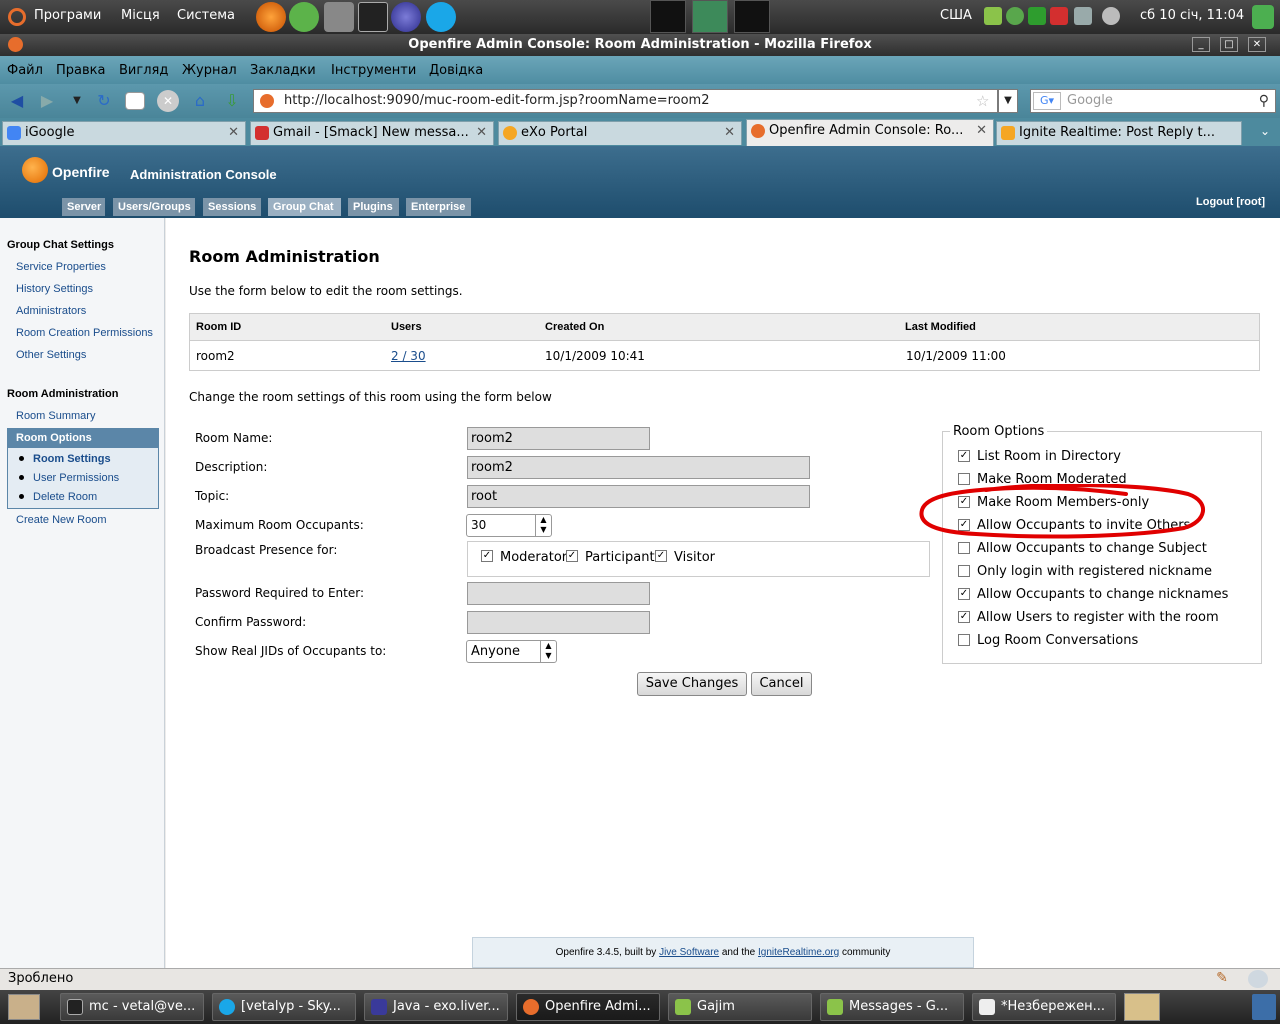  What do you see at coordinates (17, 101) in the screenshot?
I see `back-icon: ◀` at bounding box center [17, 101].